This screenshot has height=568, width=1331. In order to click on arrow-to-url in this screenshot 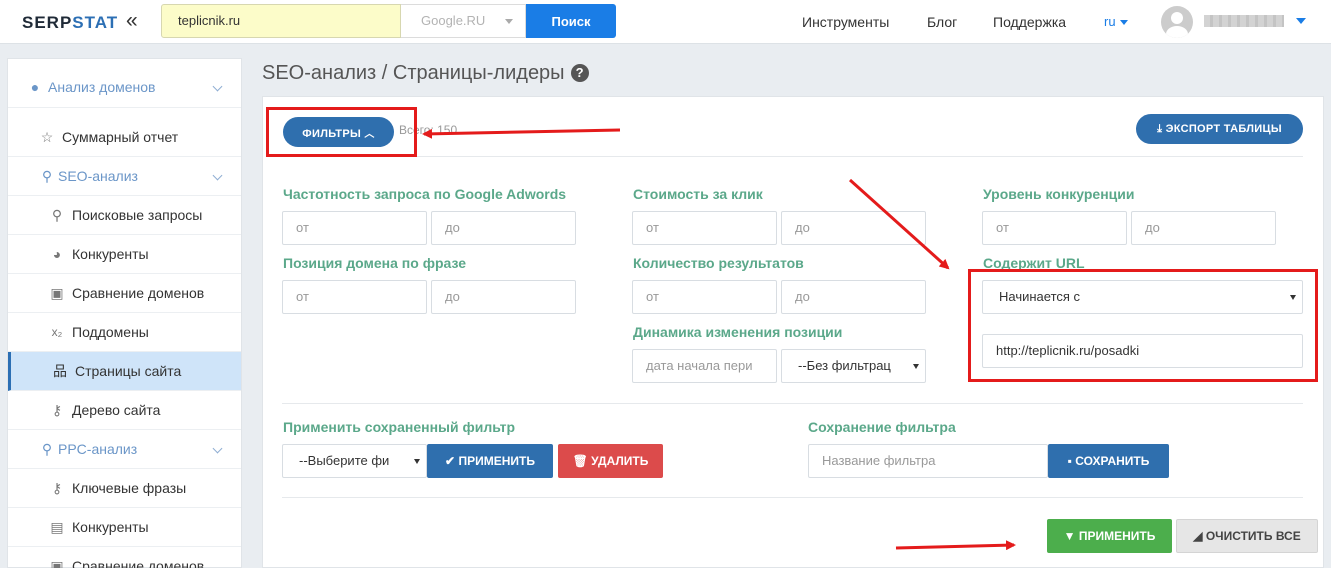, I will do `click(899, 224)`.